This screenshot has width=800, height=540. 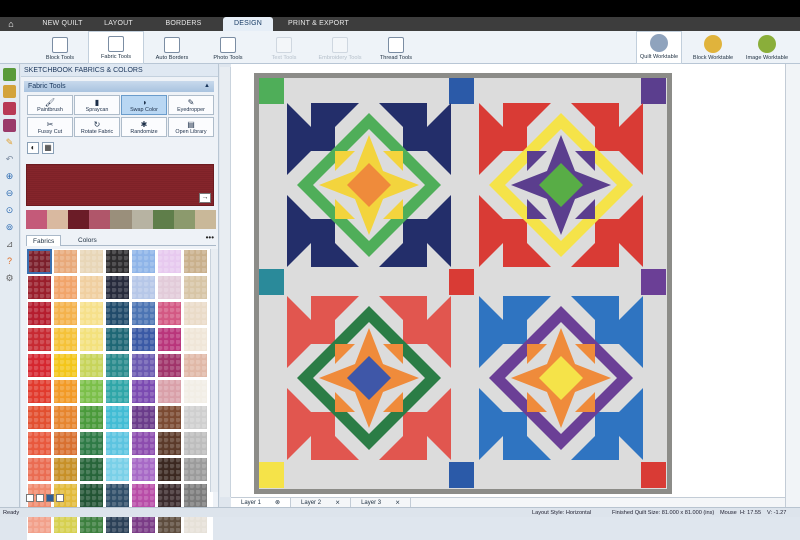 I want to click on vertical-scrollbar, so click(x=792, y=285).